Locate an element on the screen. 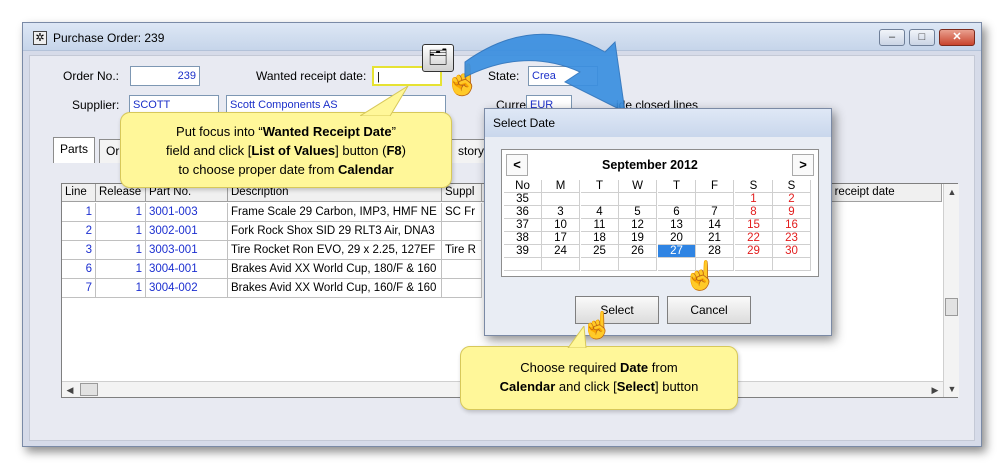 This screenshot has height=470, width=1005. close-button: ✕ is located at coordinates (957, 37).